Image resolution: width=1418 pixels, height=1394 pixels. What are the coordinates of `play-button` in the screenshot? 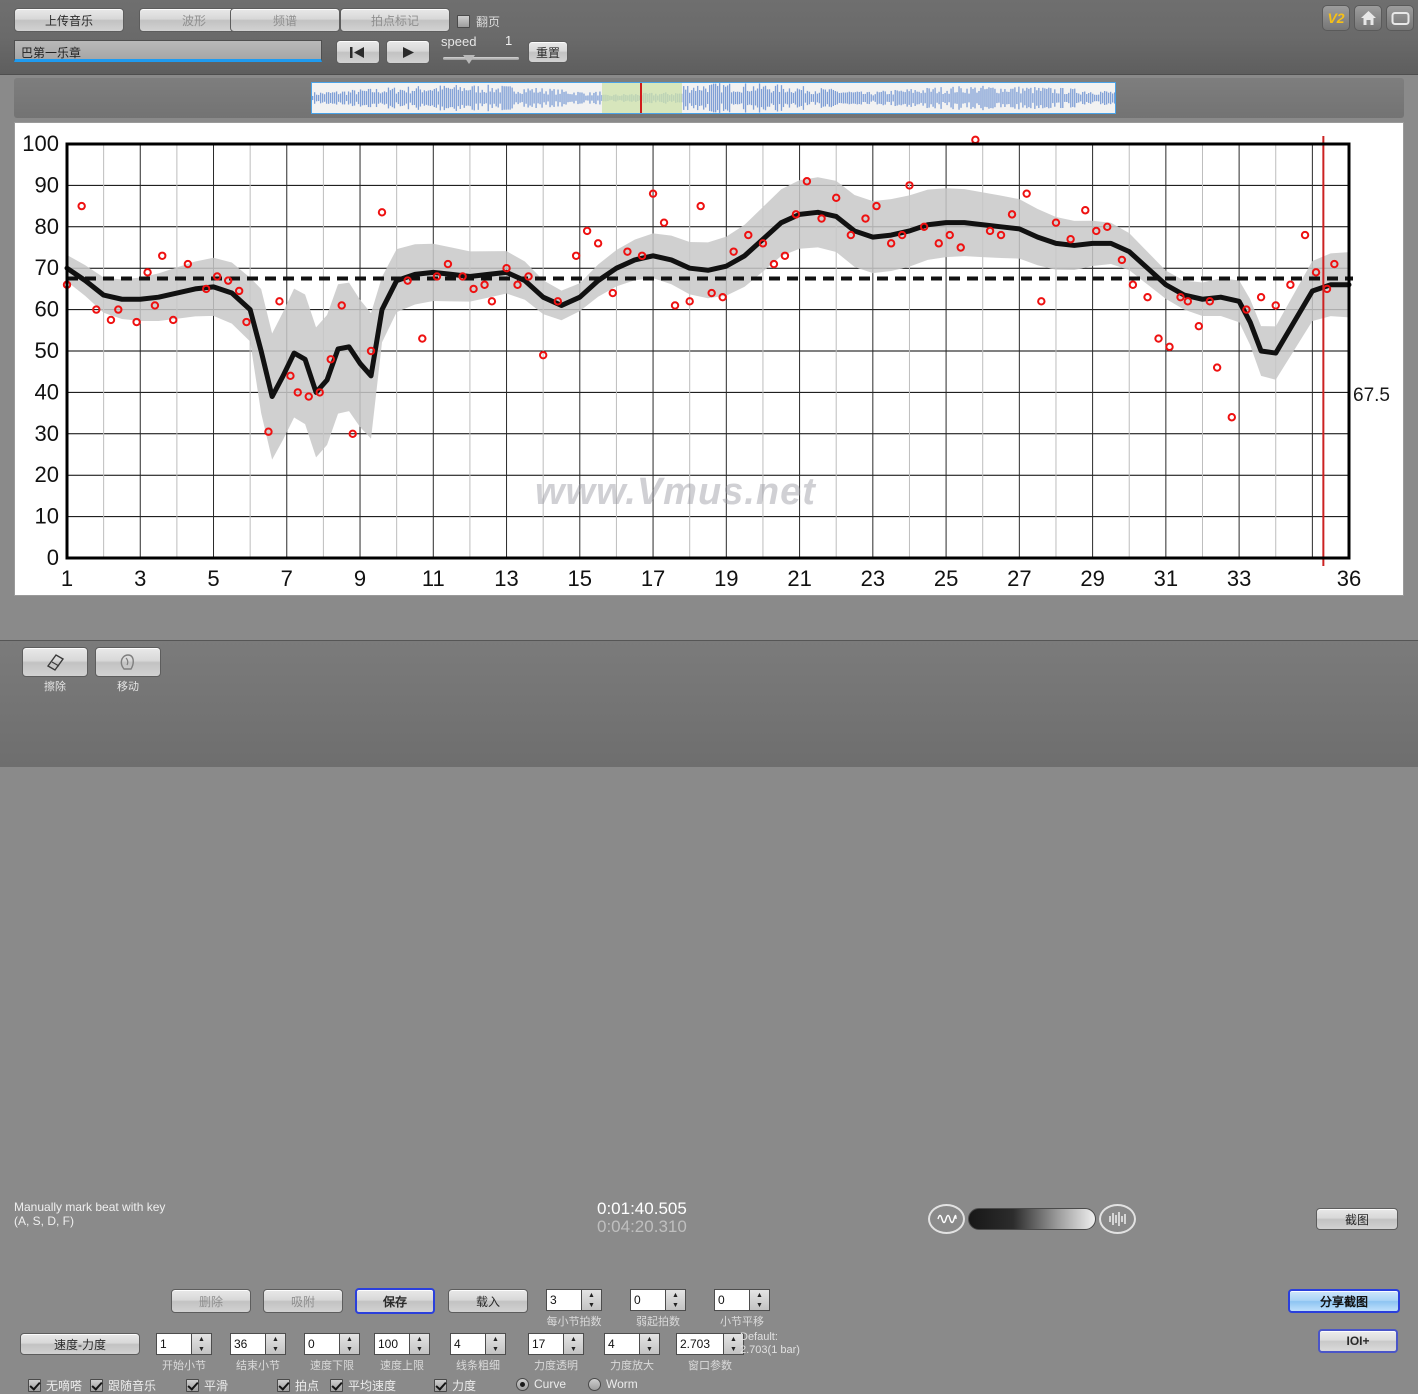 It's located at (408, 52).